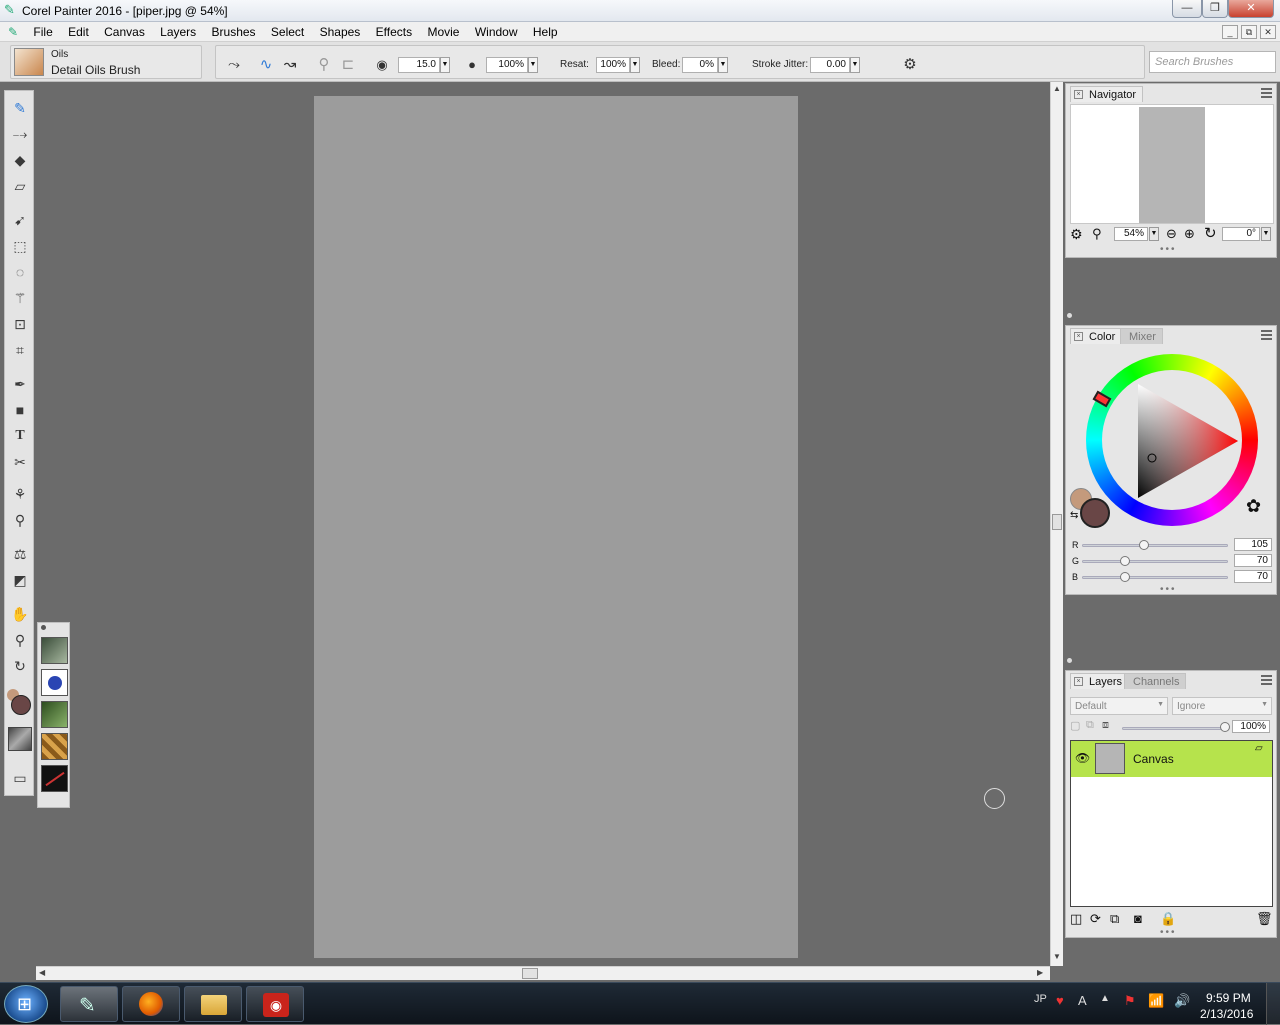 The image size is (1280, 1025). Describe the element at coordinates (1215, 9) in the screenshot. I see `maximize-button: ❐` at that location.